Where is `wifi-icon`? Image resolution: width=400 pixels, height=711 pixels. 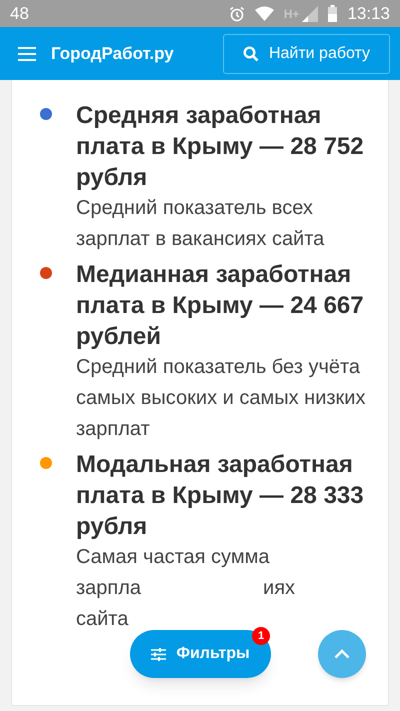
wifi-icon is located at coordinates (264, 13).